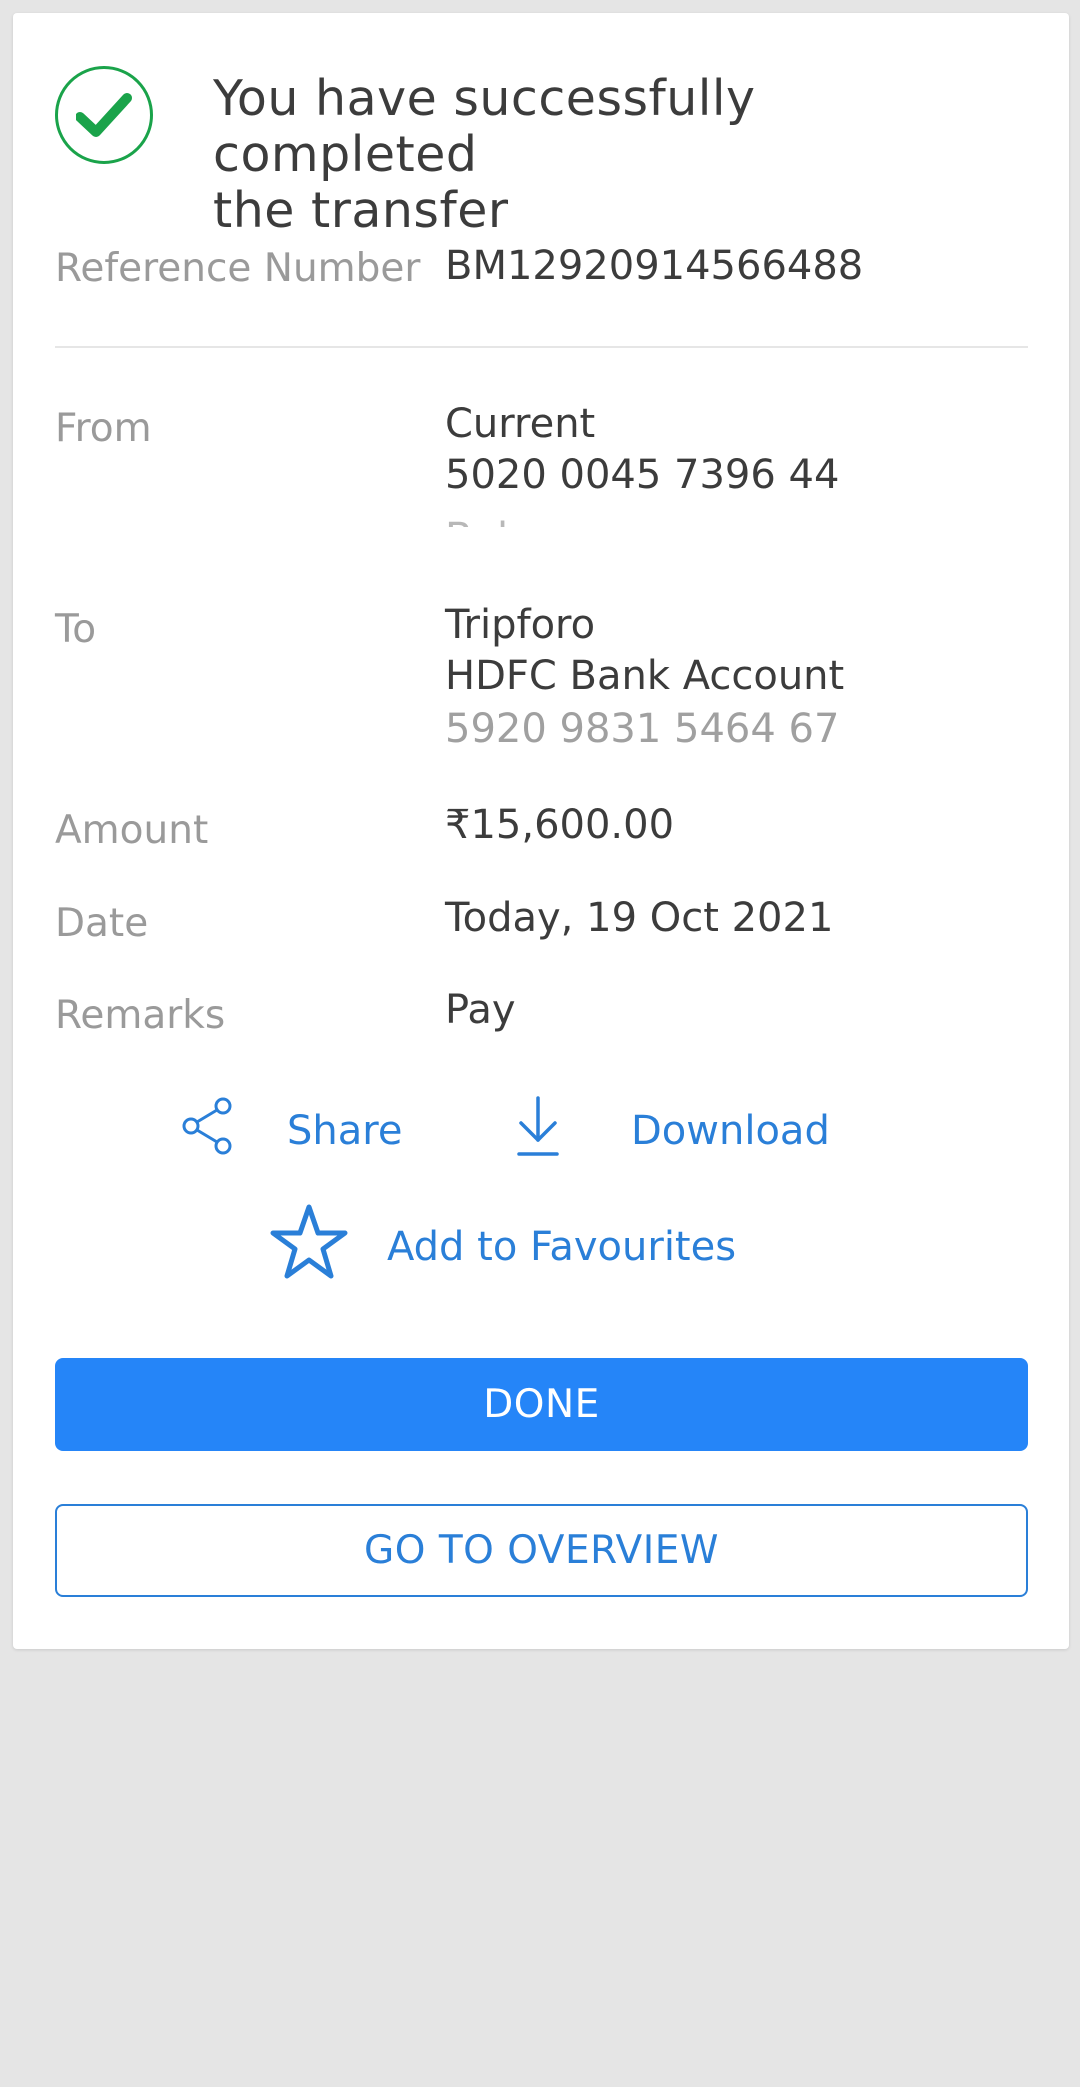  What do you see at coordinates (520, 625) in the screenshot?
I see `to-name: Tripforo` at bounding box center [520, 625].